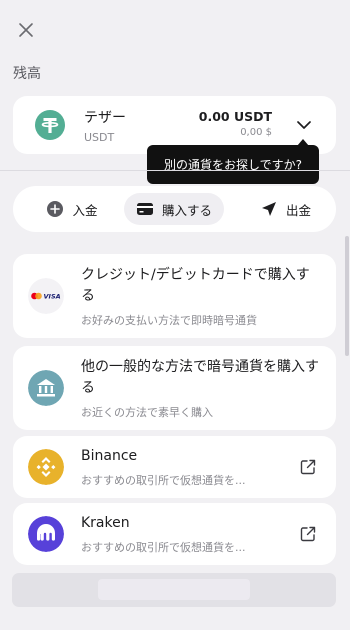  Describe the element at coordinates (27, 74) in the screenshot. I see `section-title-balance: 残高` at that location.